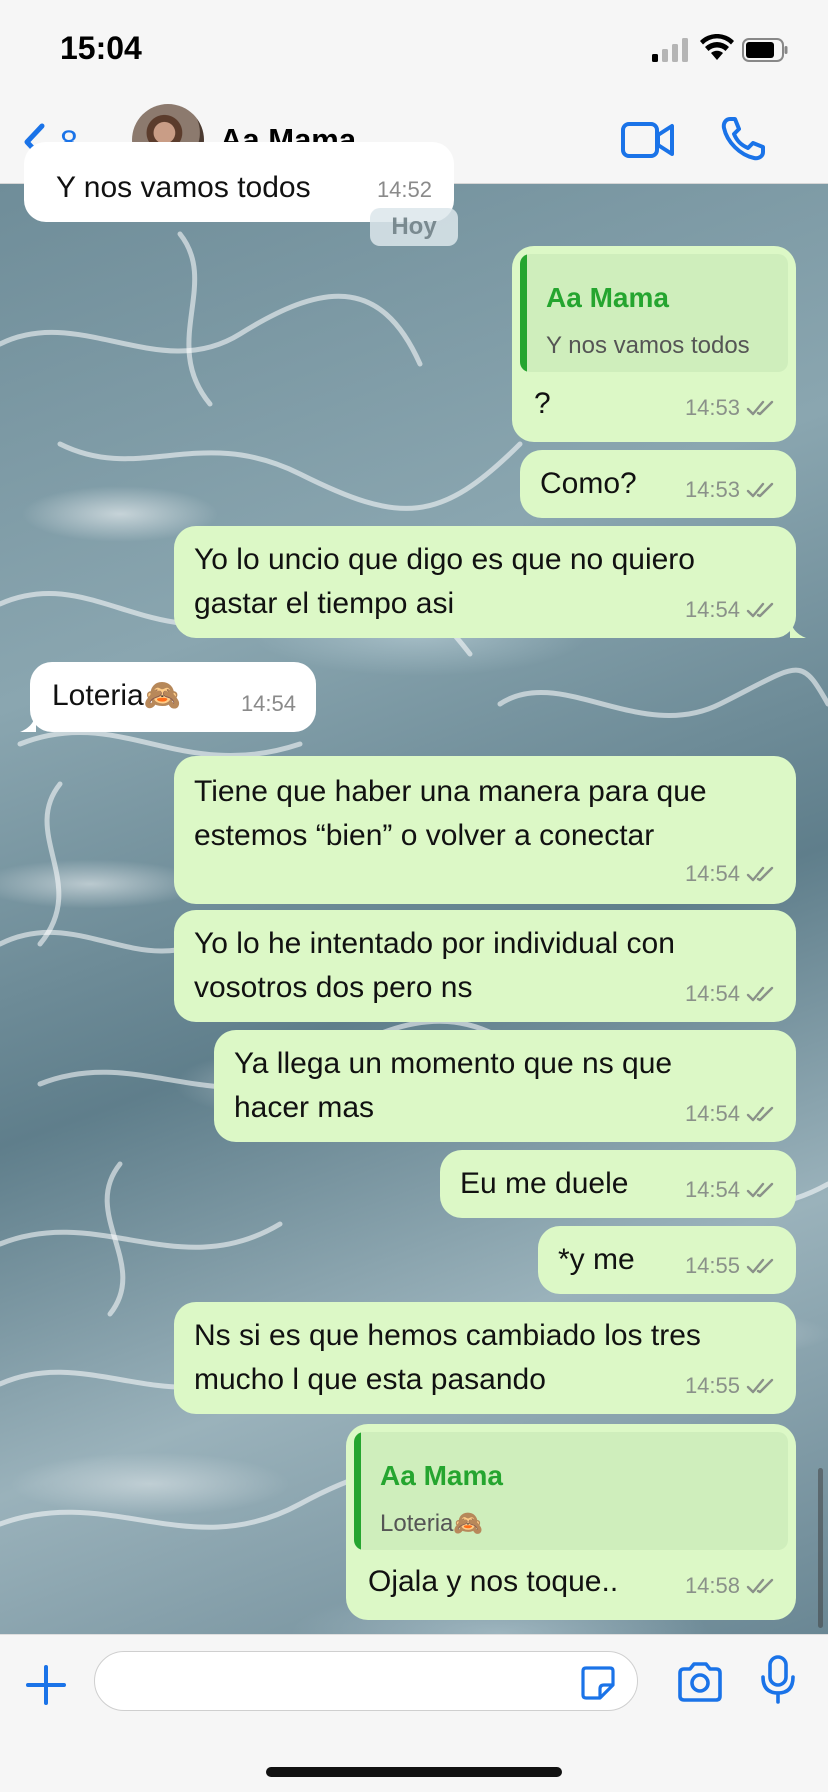  I want to click on microphone-icon, so click(778, 1680).